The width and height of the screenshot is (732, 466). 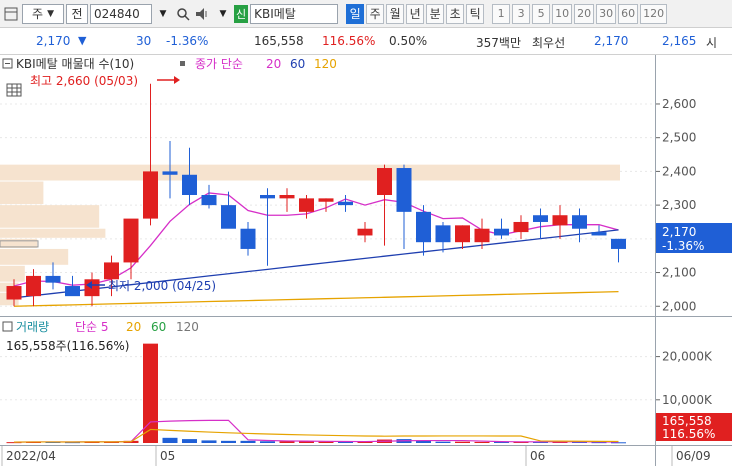 I want to click on x-tick-label: 06/09, so click(x=693, y=456).